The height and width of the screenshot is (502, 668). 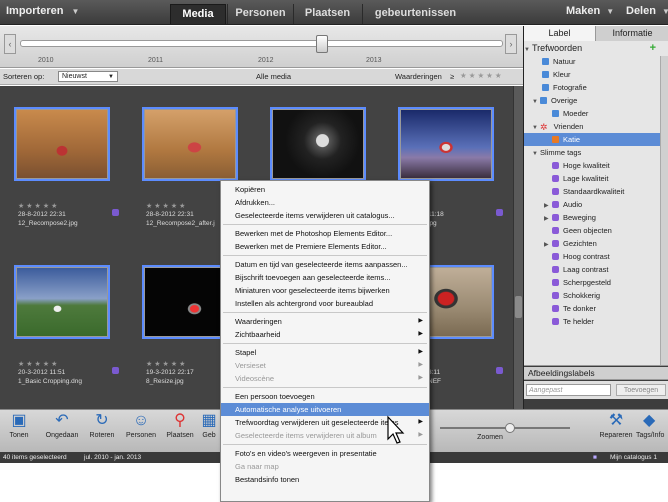 I want to click on repareren-button: ⚒ Repareren, so click(x=616, y=425).